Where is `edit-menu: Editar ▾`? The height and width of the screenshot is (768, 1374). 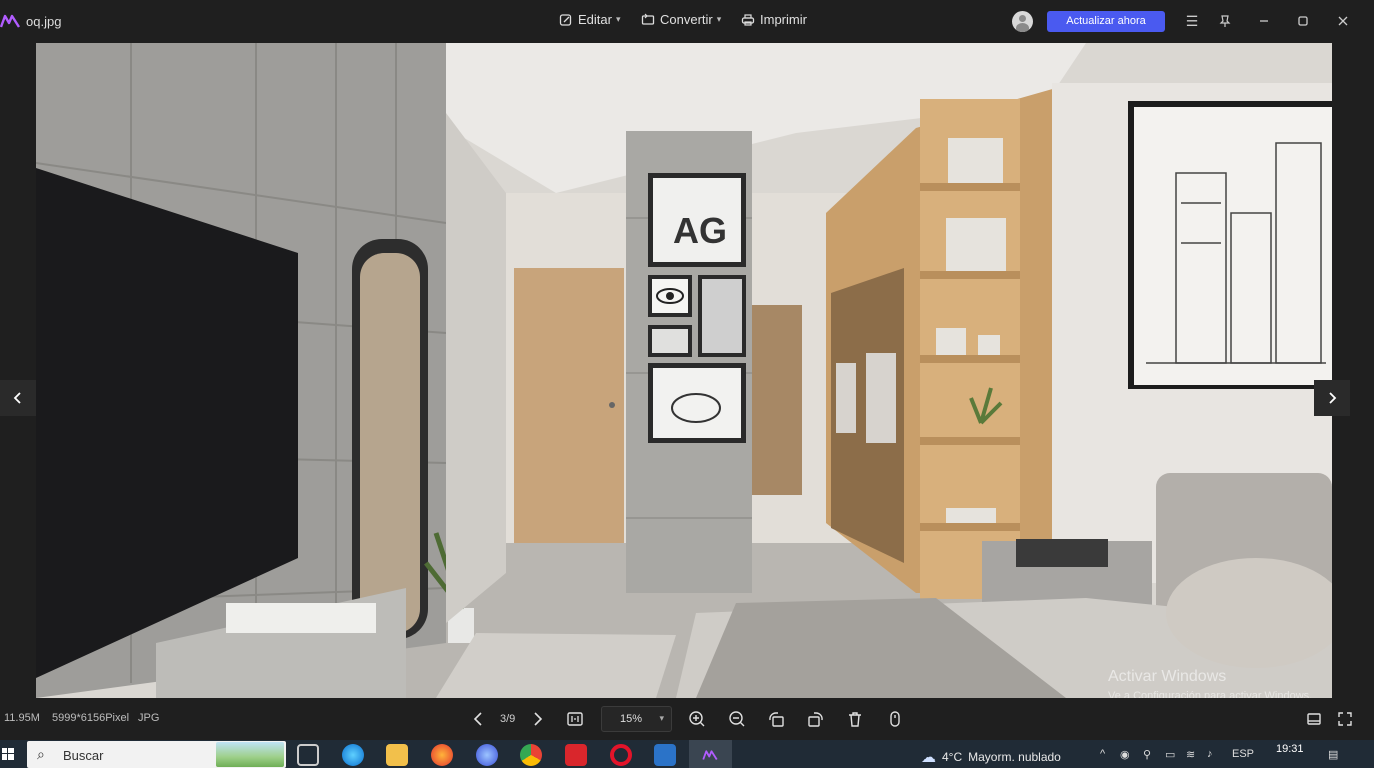
edit-menu: Editar ▾ is located at coordinates (590, 19).